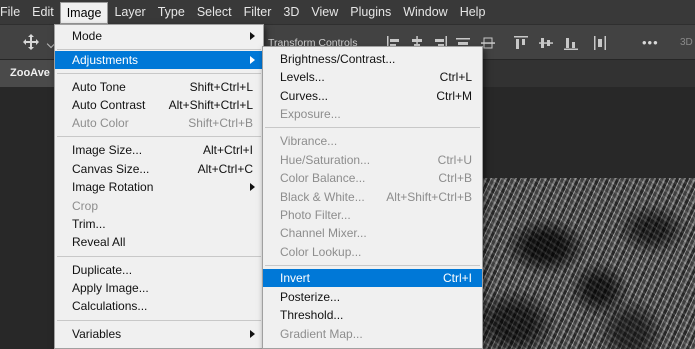 The height and width of the screenshot is (349, 695). Describe the element at coordinates (171, 12) in the screenshot. I see `menu-type: Type` at that location.